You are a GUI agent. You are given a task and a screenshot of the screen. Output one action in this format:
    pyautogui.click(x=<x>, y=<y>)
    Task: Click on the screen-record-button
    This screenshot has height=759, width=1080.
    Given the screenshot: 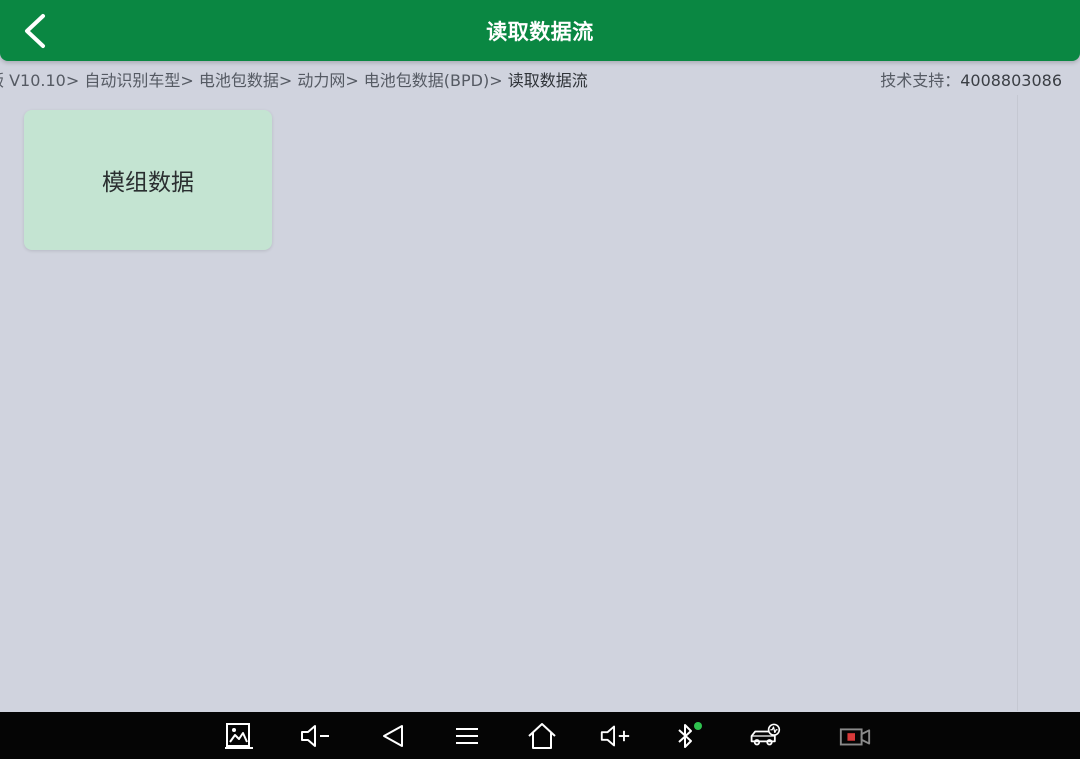 What is the action you would take?
    pyautogui.click(x=855, y=736)
    